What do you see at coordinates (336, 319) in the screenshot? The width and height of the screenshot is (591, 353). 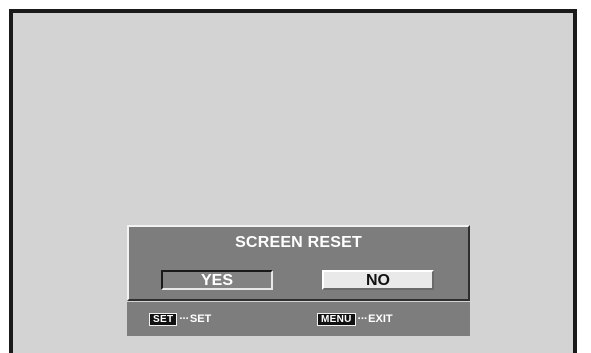 I see `menu-key-badge: MENU` at bounding box center [336, 319].